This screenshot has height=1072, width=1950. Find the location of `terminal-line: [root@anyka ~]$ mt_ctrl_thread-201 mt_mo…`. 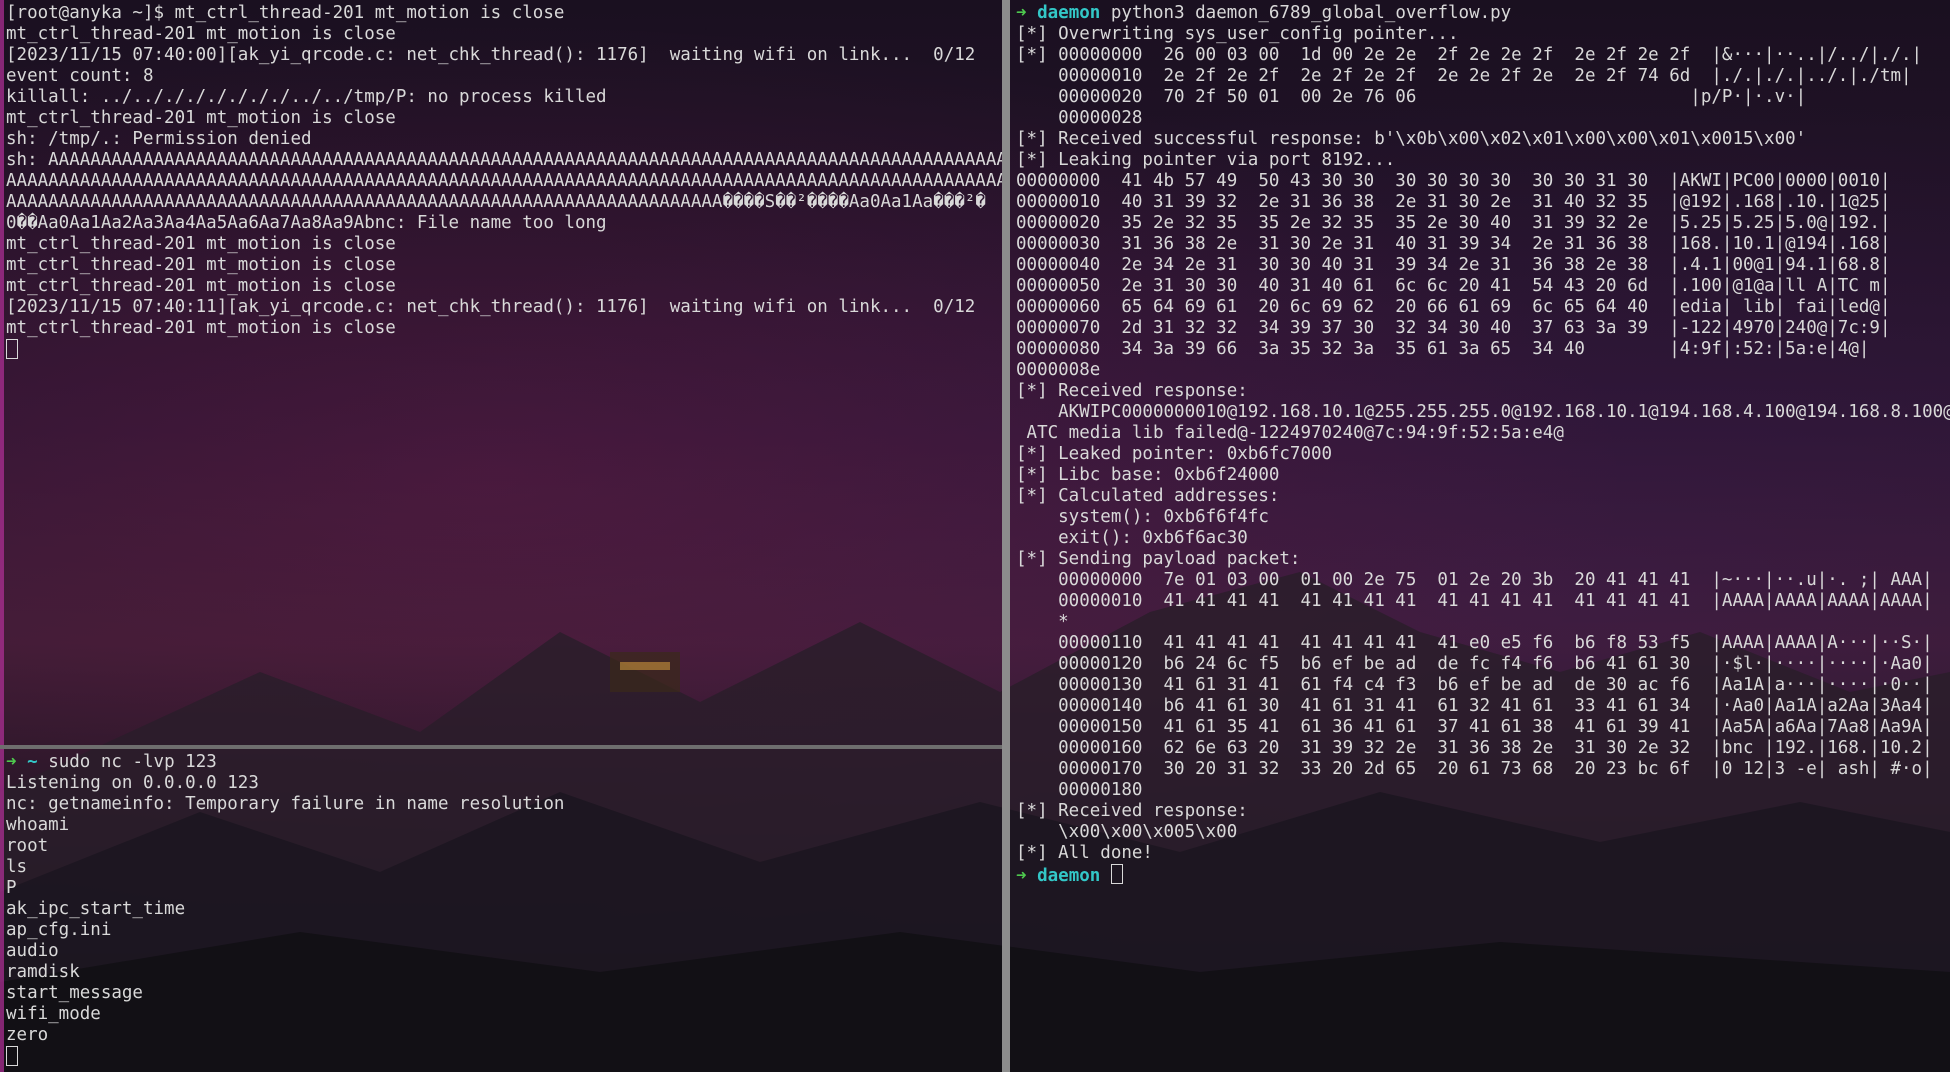

terminal-line: [root@anyka ~]$ mt_ctrl_thread-201 mt_mo… is located at coordinates (285, 13).